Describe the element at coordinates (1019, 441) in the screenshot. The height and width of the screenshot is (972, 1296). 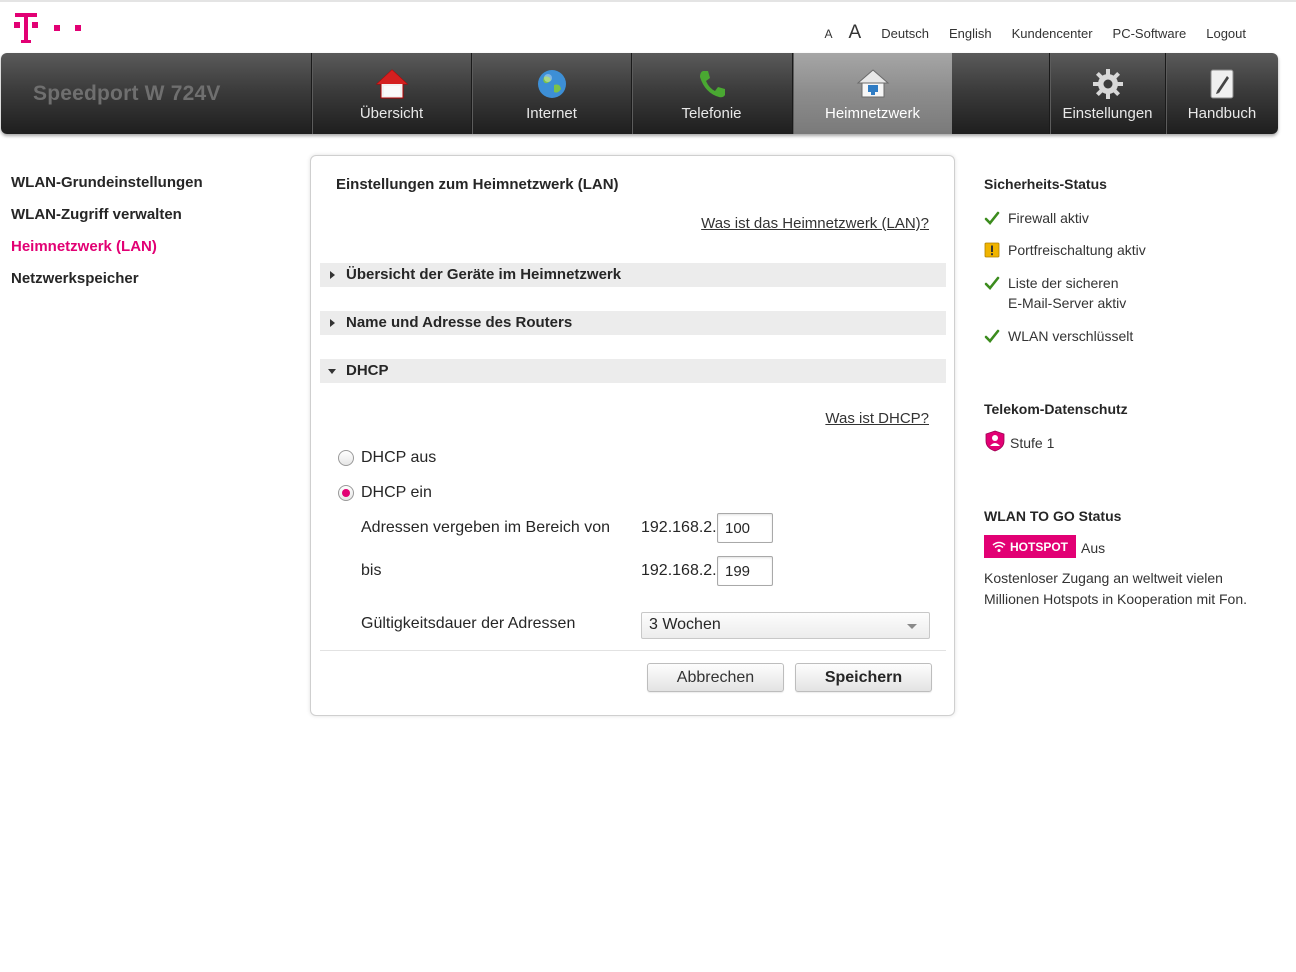
I see `privacy-level: Stufe 1` at that location.